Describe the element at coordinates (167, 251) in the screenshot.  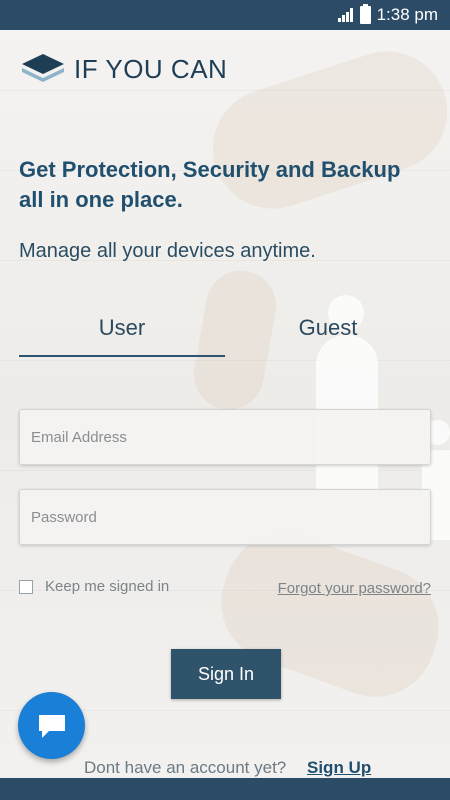
I see `subheadline: Manage all your devices anytime.` at that location.